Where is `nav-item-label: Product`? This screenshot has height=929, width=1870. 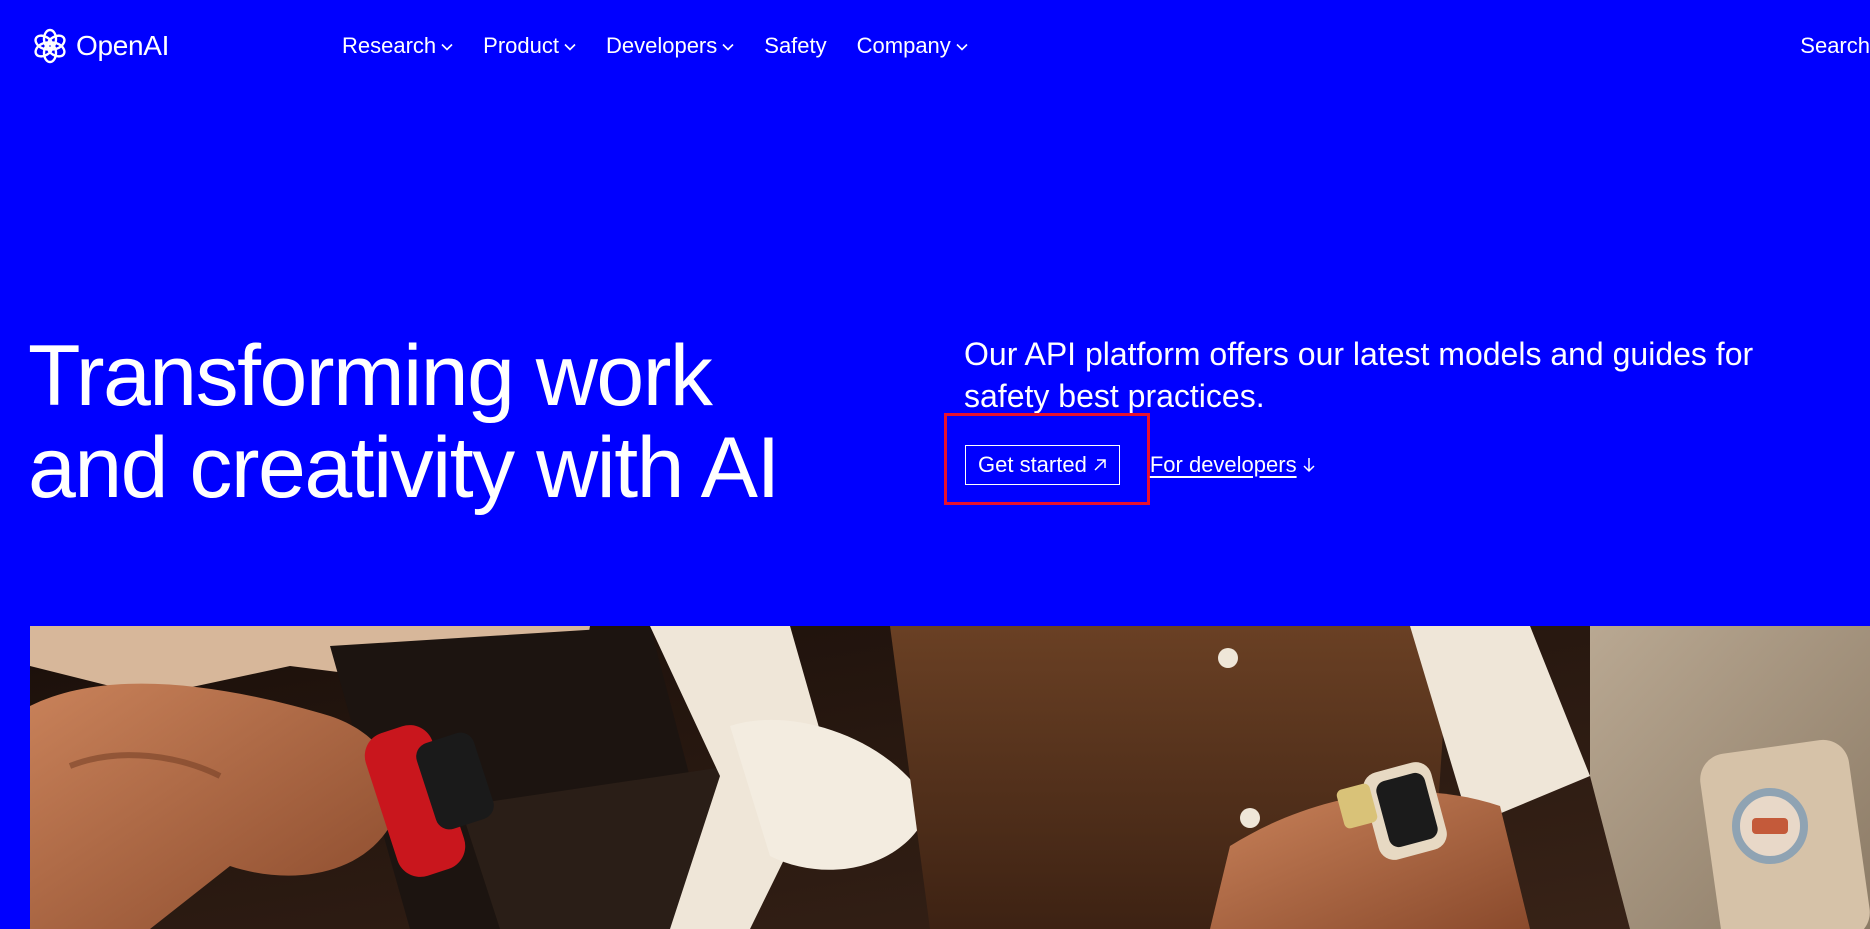
nav-item-label: Product is located at coordinates (521, 45).